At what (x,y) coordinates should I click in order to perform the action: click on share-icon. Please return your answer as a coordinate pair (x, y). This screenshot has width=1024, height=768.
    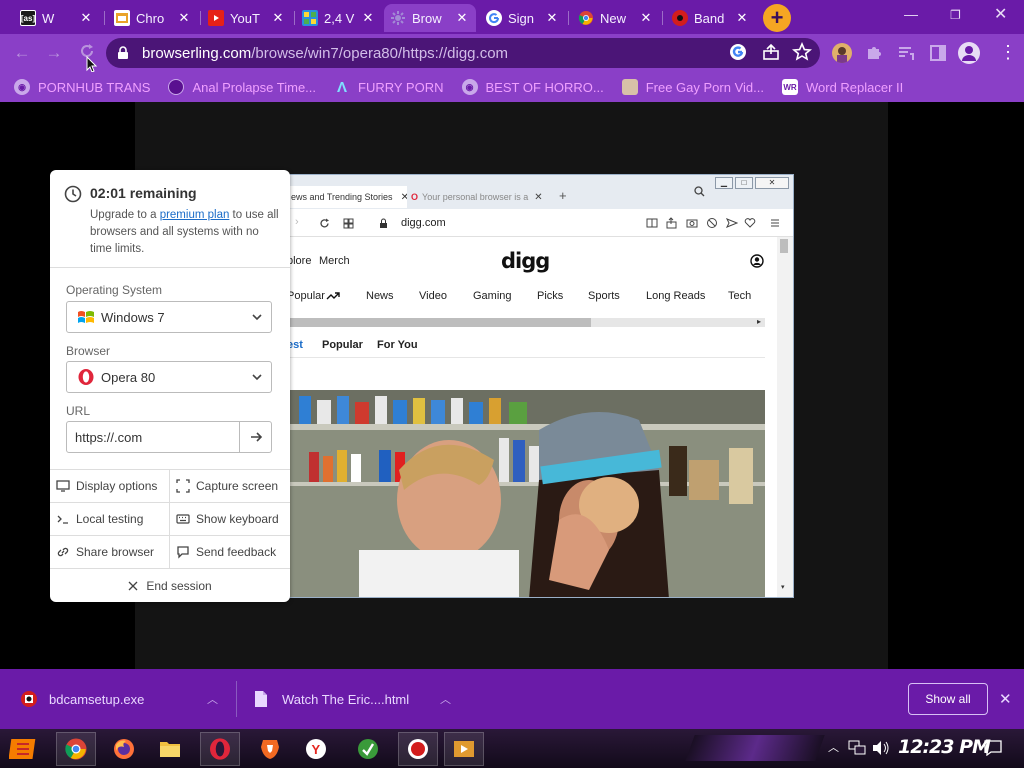
    Looking at the image, I should click on (771, 52).